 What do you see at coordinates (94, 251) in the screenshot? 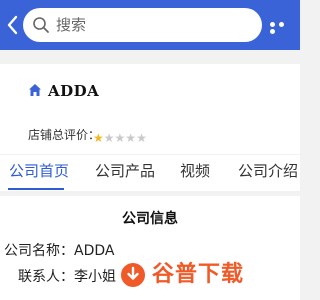
I see `info-value: ADDA` at bounding box center [94, 251].